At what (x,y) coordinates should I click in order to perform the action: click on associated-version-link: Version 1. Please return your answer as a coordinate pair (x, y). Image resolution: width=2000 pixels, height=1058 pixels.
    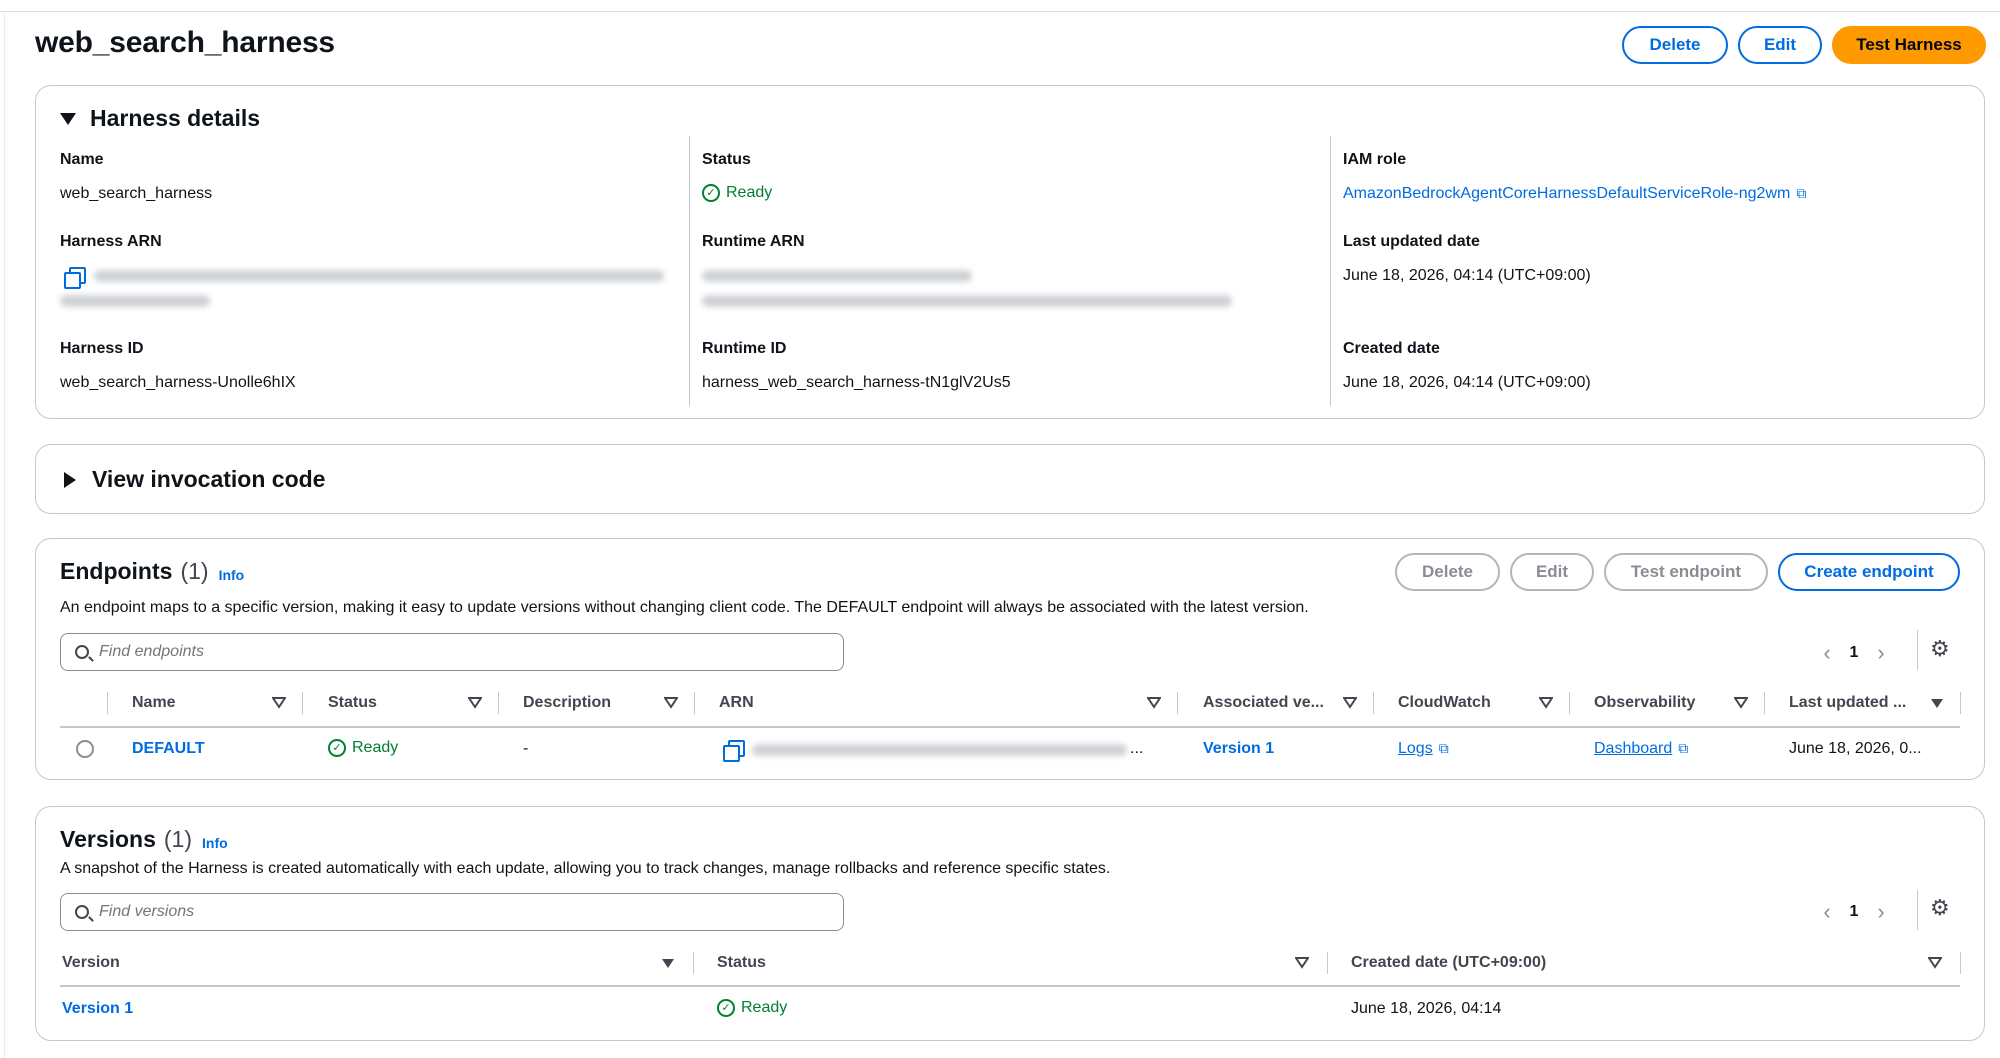
    Looking at the image, I should click on (1238, 749).